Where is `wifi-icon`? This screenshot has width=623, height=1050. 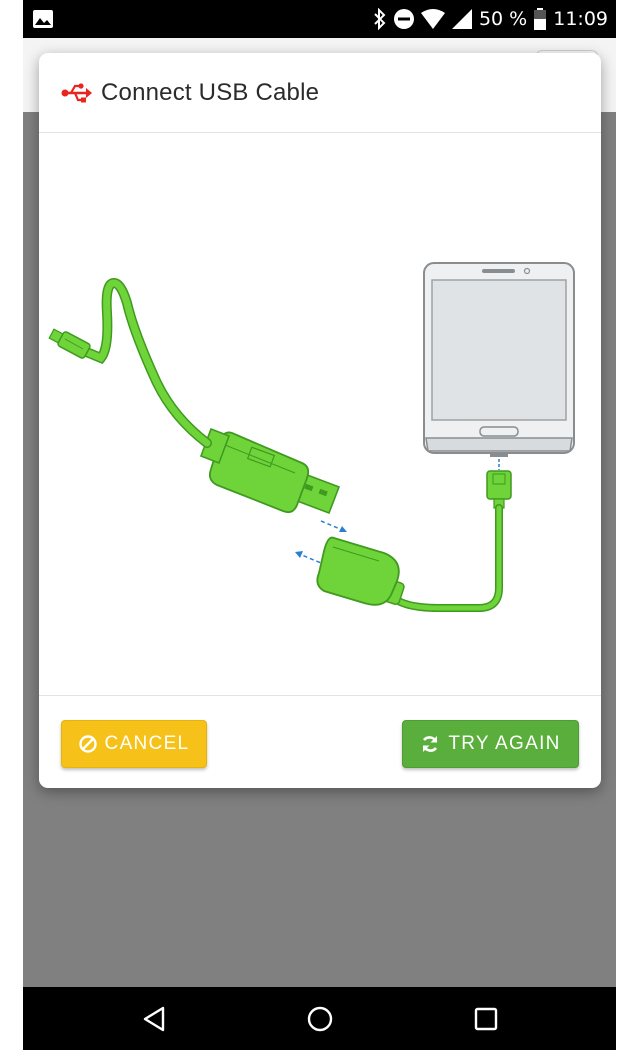
wifi-icon is located at coordinates (432, 19).